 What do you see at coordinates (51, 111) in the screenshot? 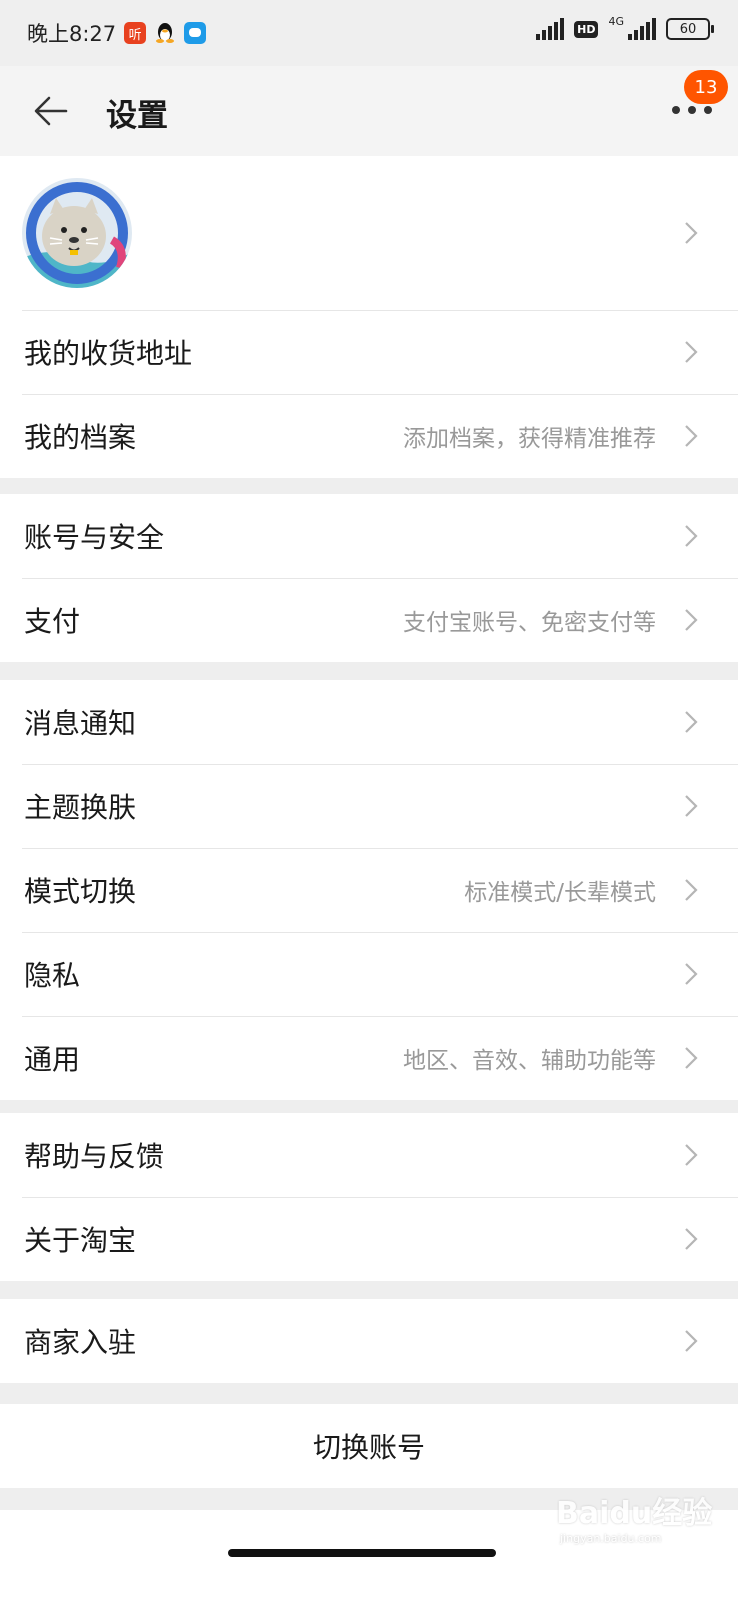
I see `back-arrow-icon` at bounding box center [51, 111].